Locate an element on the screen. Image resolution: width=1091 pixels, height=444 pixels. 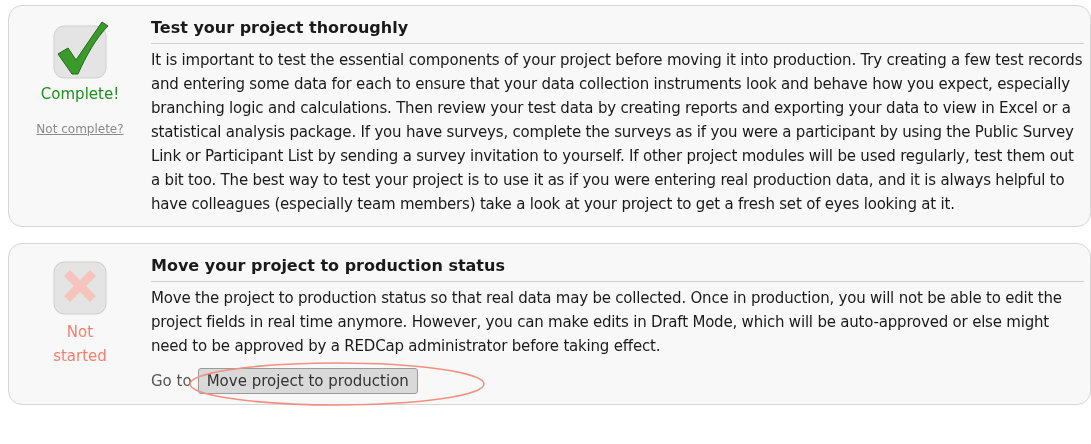
status-label: Not started is located at coordinates (80, 344).